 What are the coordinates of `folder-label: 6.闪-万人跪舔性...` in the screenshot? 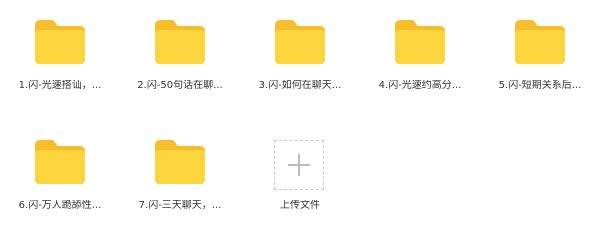 It's located at (60, 205).